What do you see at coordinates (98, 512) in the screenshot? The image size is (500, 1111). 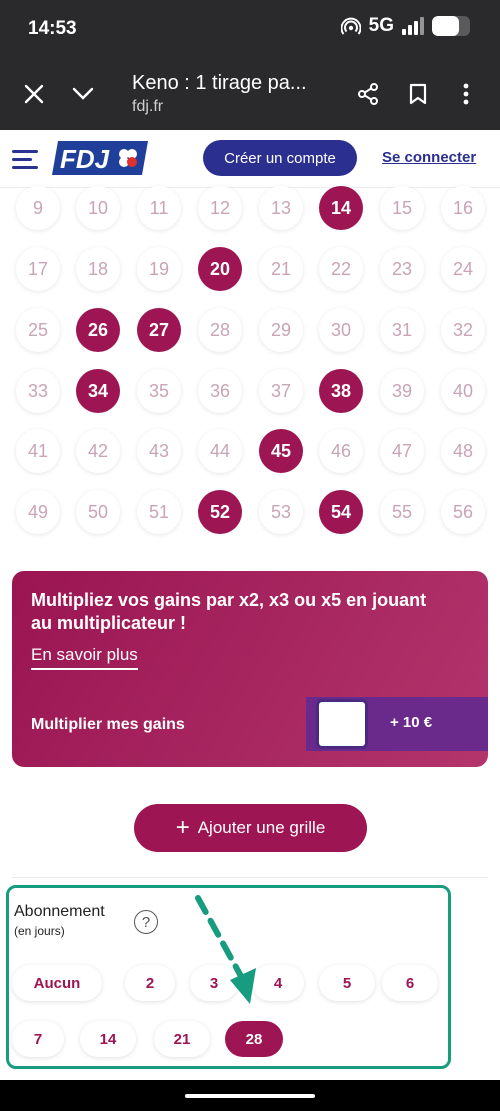 I see `number-50: 50` at bounding box center [98, 512].